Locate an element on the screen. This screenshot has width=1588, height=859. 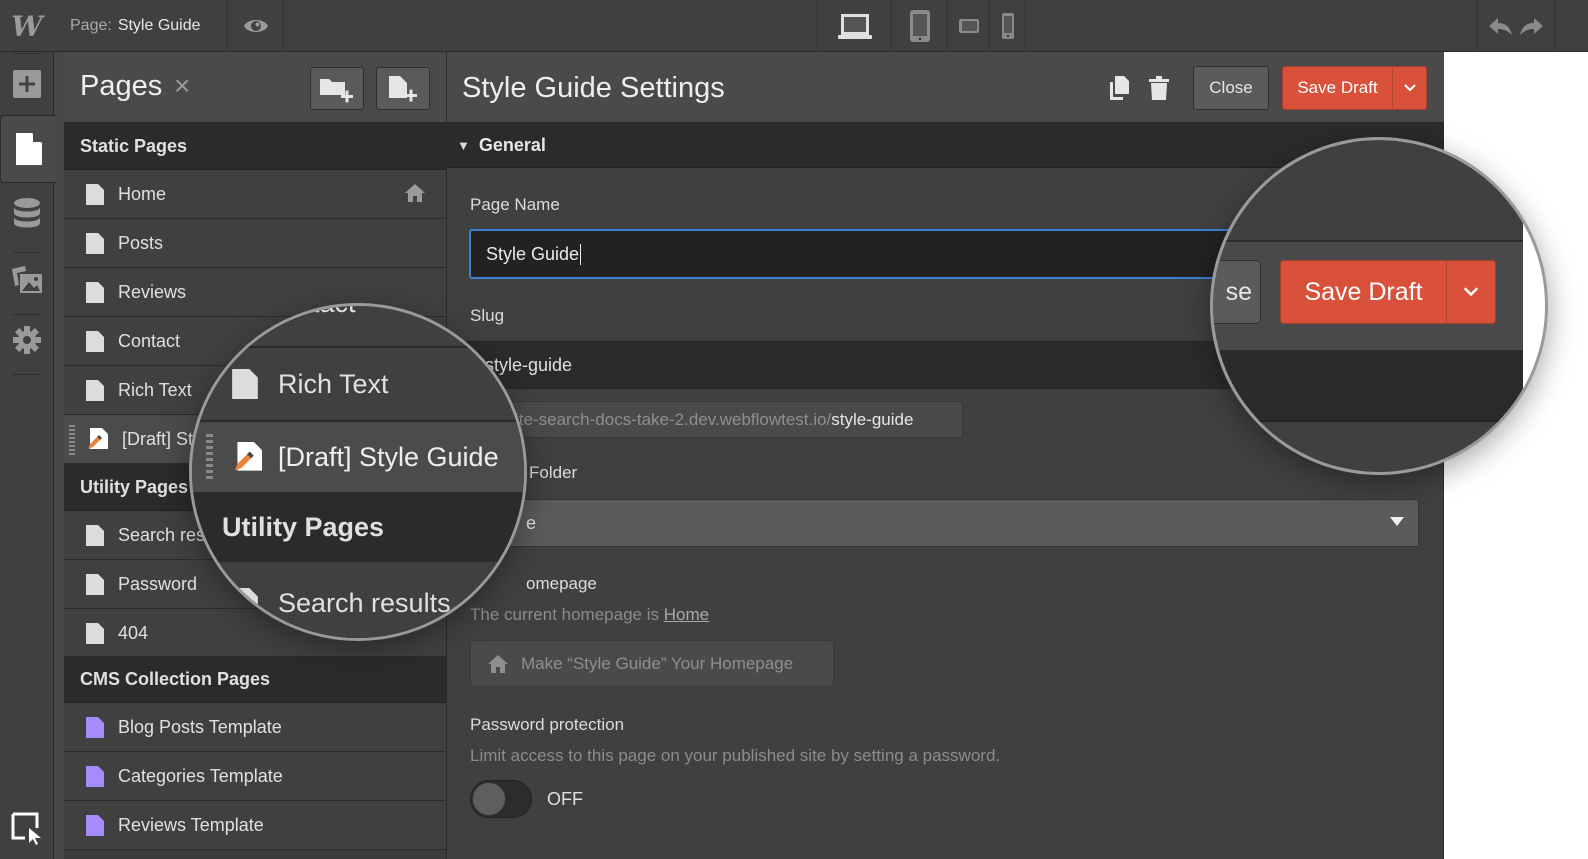
pages-panel-title: Pages is located at coordinates (121, 86).